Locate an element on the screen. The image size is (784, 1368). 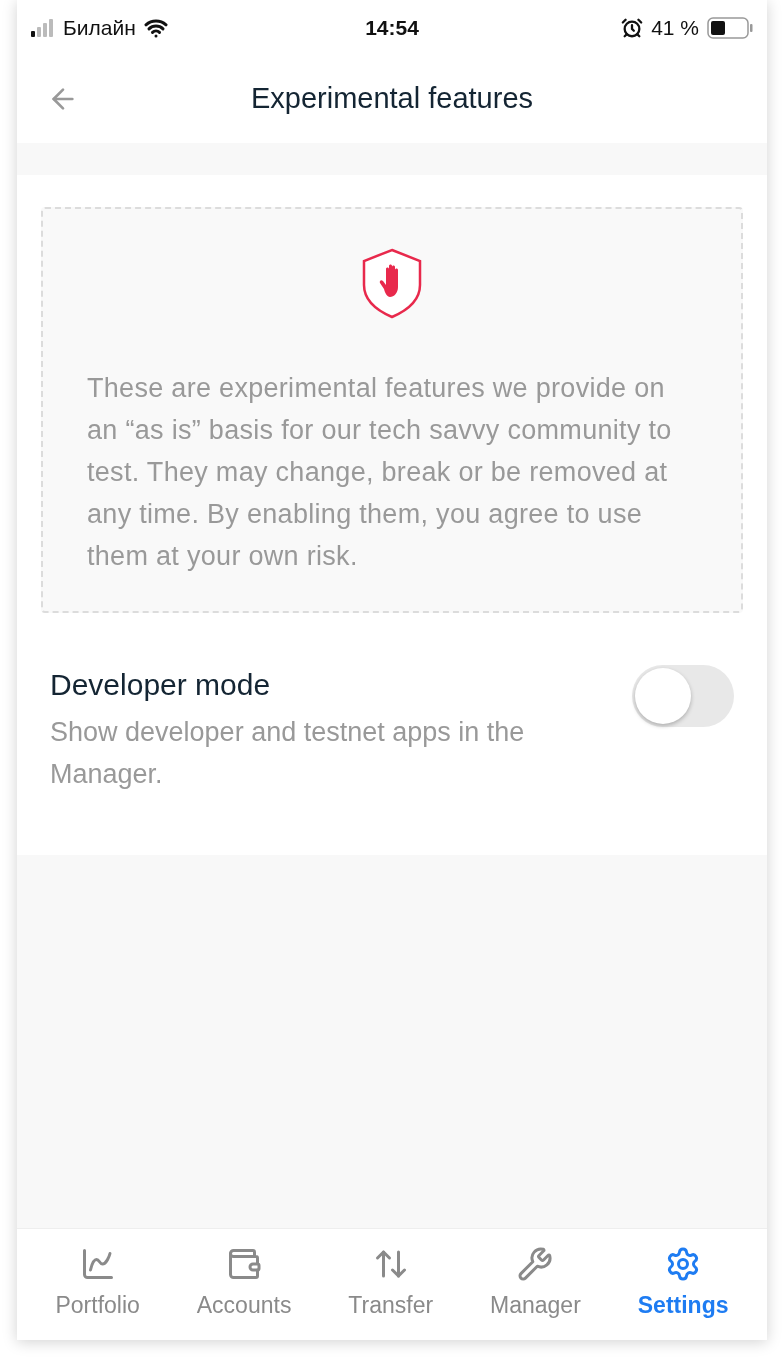
tab-item: Accounts is located at coordinates (244, 1284).